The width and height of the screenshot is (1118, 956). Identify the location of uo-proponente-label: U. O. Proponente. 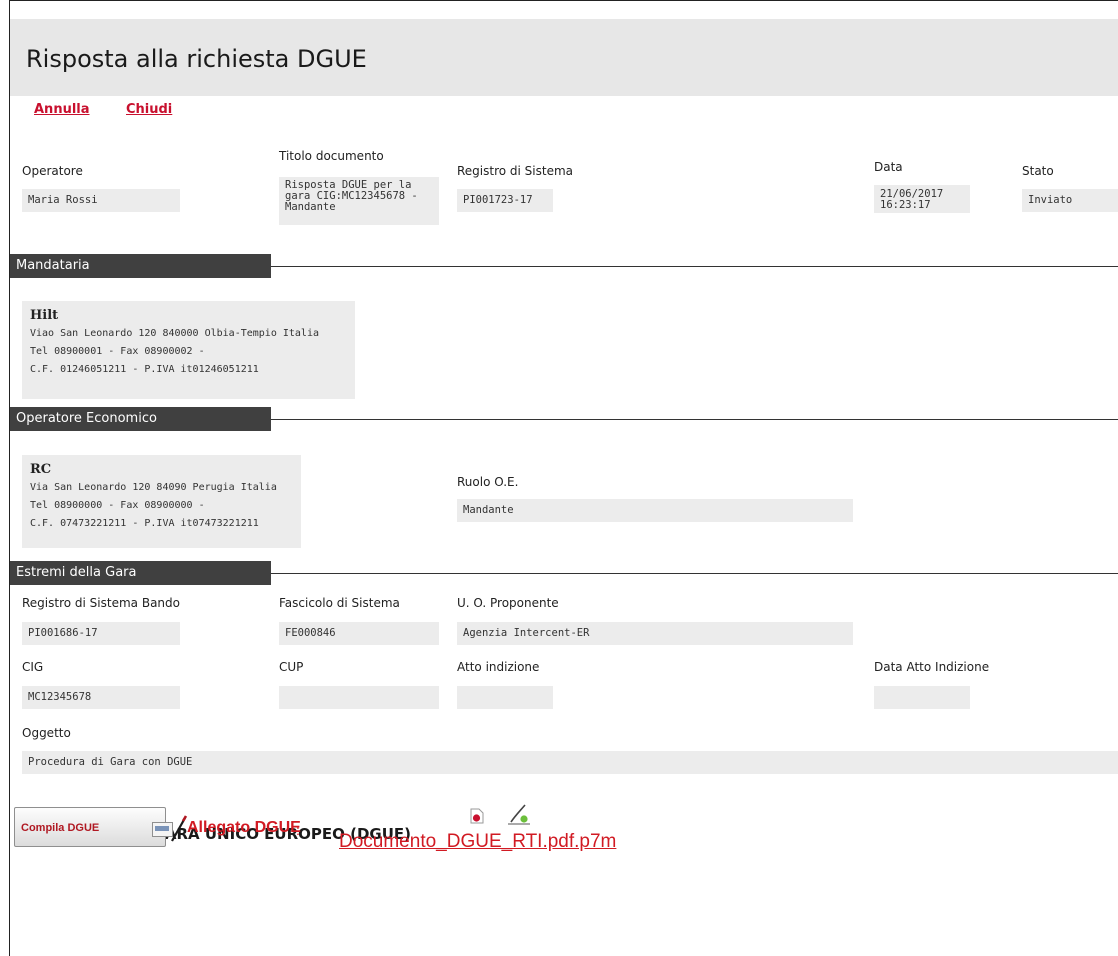
(508, 603).